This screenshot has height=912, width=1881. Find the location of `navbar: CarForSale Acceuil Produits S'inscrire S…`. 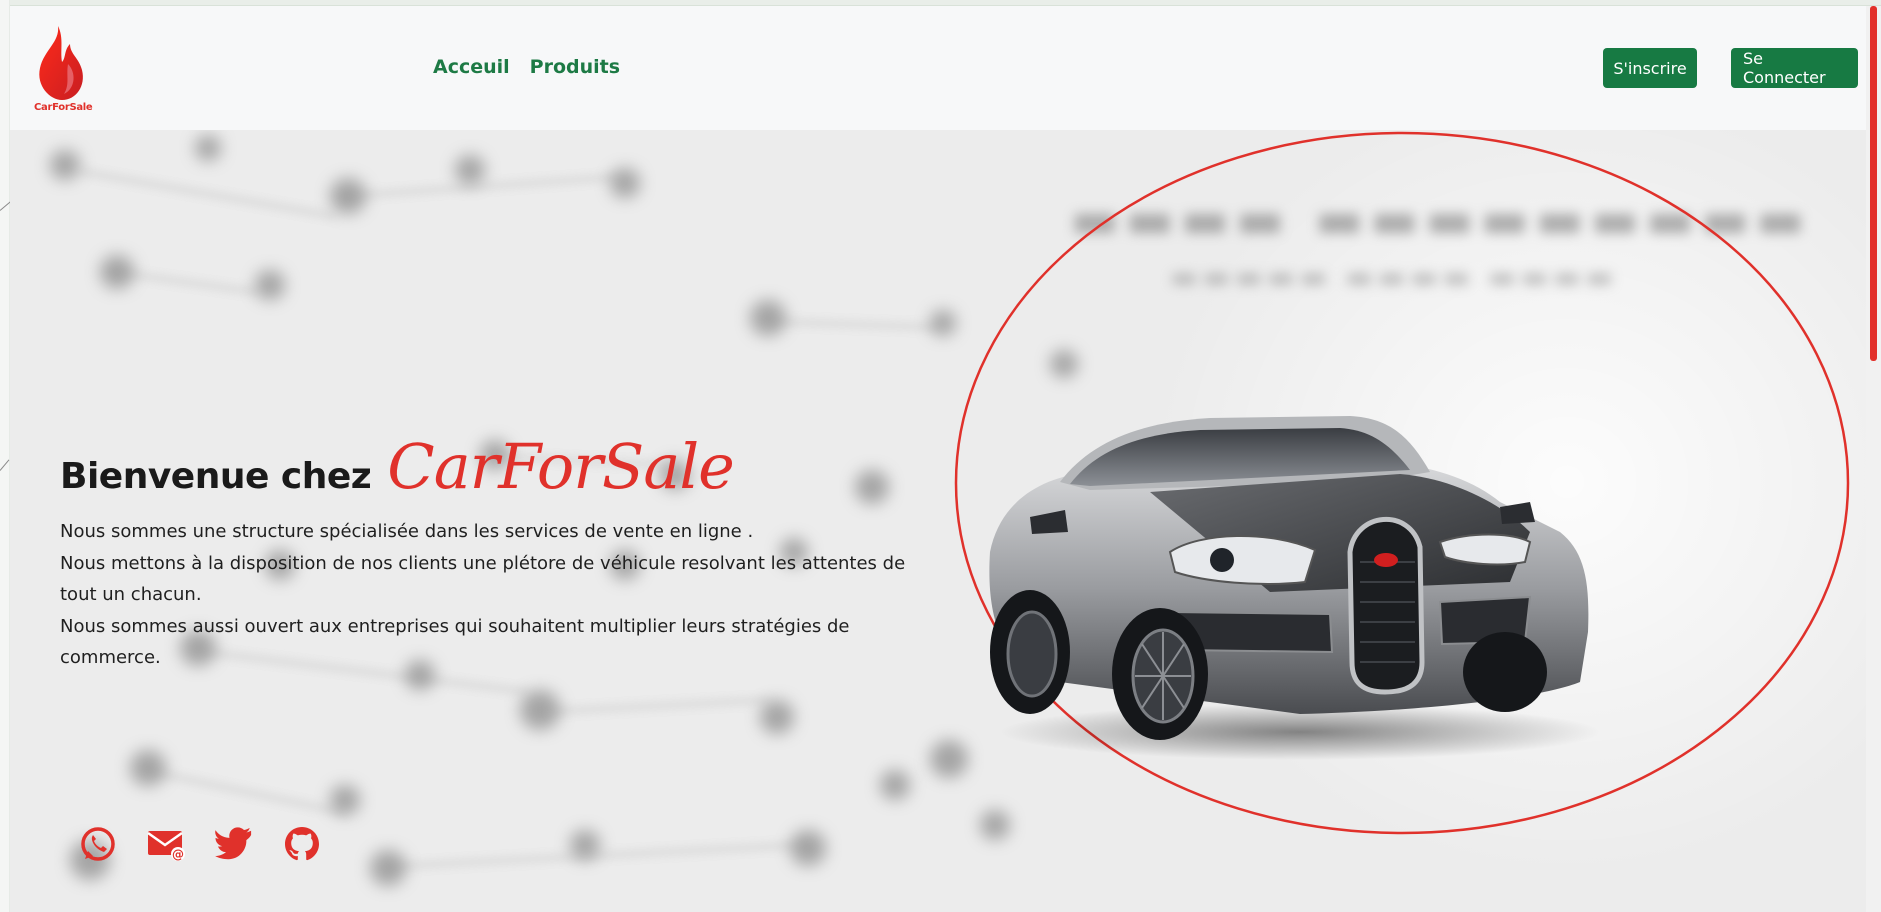

navbar: CarForSale Acceuil Produits S'inscrire S… is located at coordinates (941, 68).